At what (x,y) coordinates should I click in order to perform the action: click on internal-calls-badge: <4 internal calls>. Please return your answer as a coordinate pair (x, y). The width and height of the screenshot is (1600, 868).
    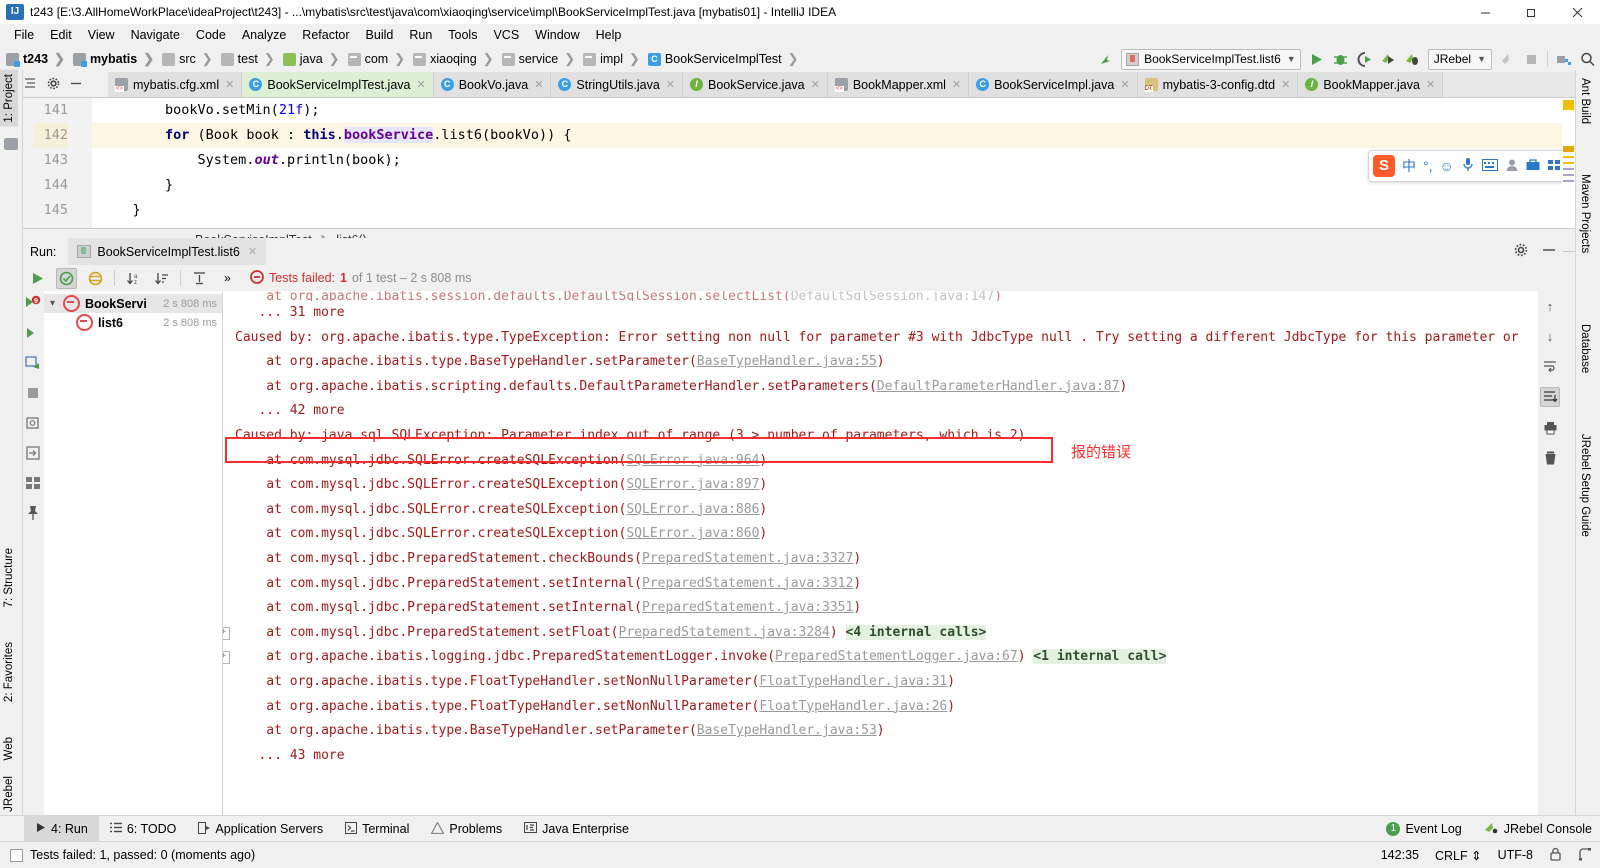
    Looking at the image, I should click on (916, 632).